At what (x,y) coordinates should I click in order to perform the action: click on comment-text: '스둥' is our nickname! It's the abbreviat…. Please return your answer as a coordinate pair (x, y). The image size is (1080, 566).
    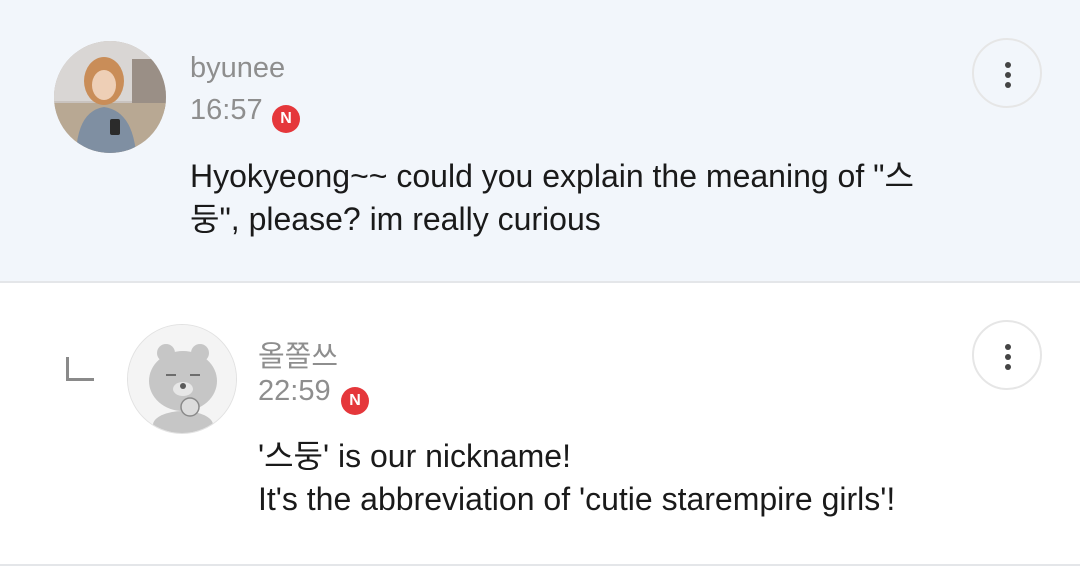
    Looking at the image, I should click on (577, 477).